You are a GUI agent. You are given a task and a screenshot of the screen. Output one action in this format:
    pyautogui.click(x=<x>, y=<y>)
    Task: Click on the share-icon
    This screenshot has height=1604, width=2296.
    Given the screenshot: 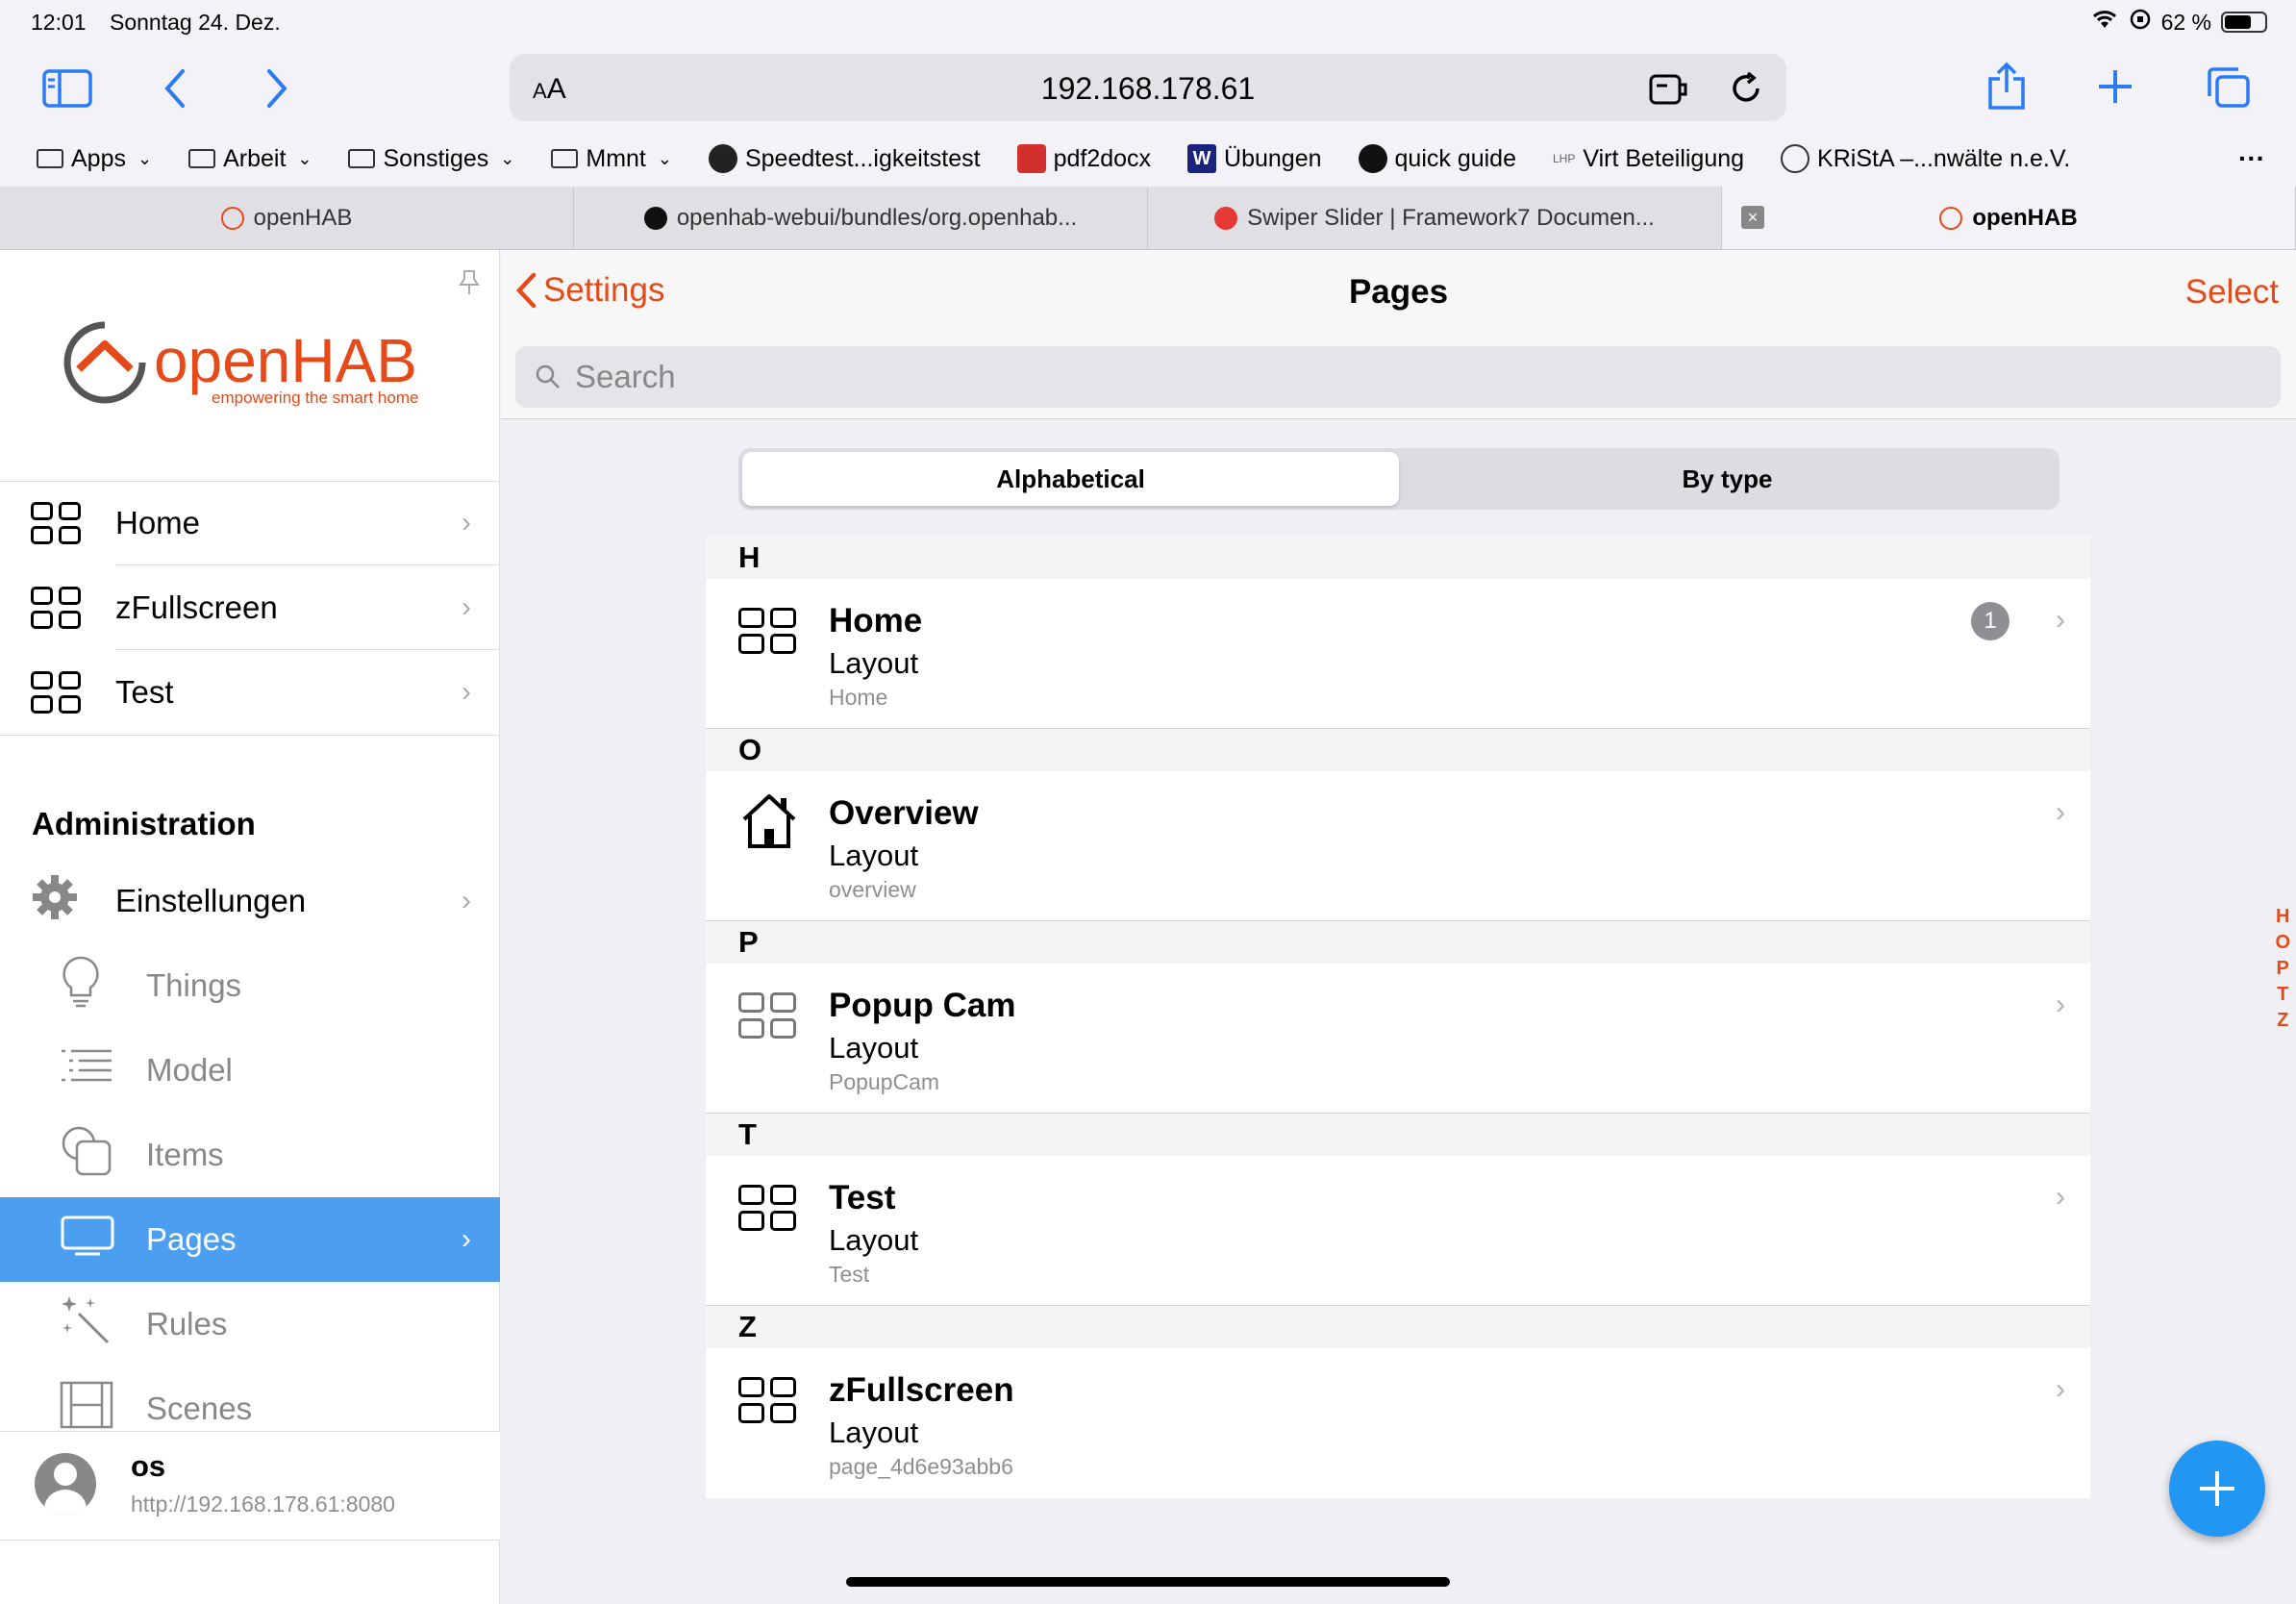 What is the action you would take?
    pyautogui.click(x=2006, y=89)
    